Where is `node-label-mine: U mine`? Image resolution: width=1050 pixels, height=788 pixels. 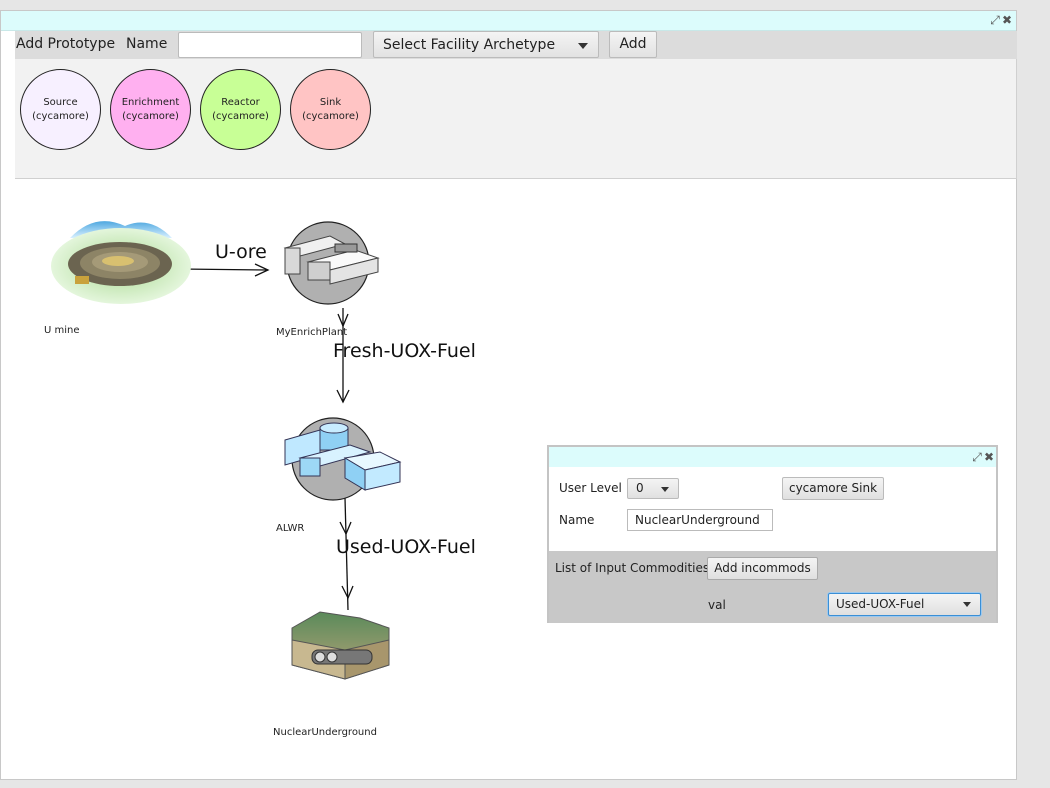
node-label-mine: U mine is located at coordinates (62, 330).